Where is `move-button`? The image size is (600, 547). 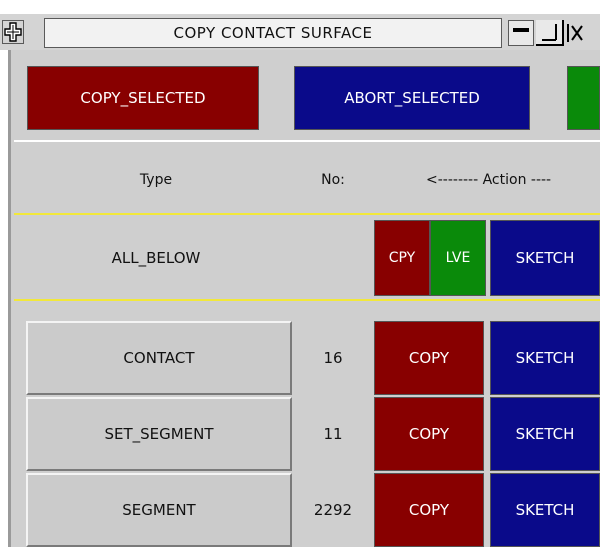 move-button is located at coordinates (13, 32).